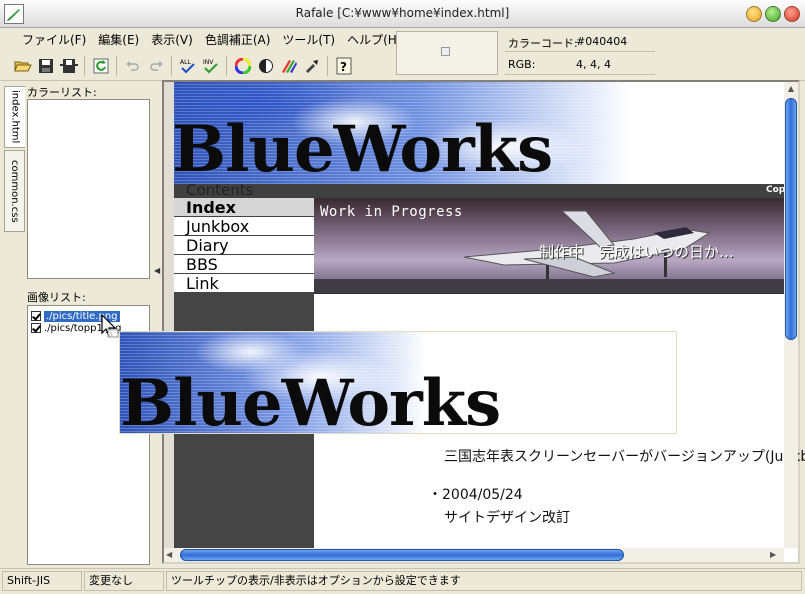 The width and height of the screenshot is (805, 594). What do you see at coordinates (244, 226) in the screenshot?
I see `nav-item-junkbox: Junkbox` at bounding box center [244, 226].